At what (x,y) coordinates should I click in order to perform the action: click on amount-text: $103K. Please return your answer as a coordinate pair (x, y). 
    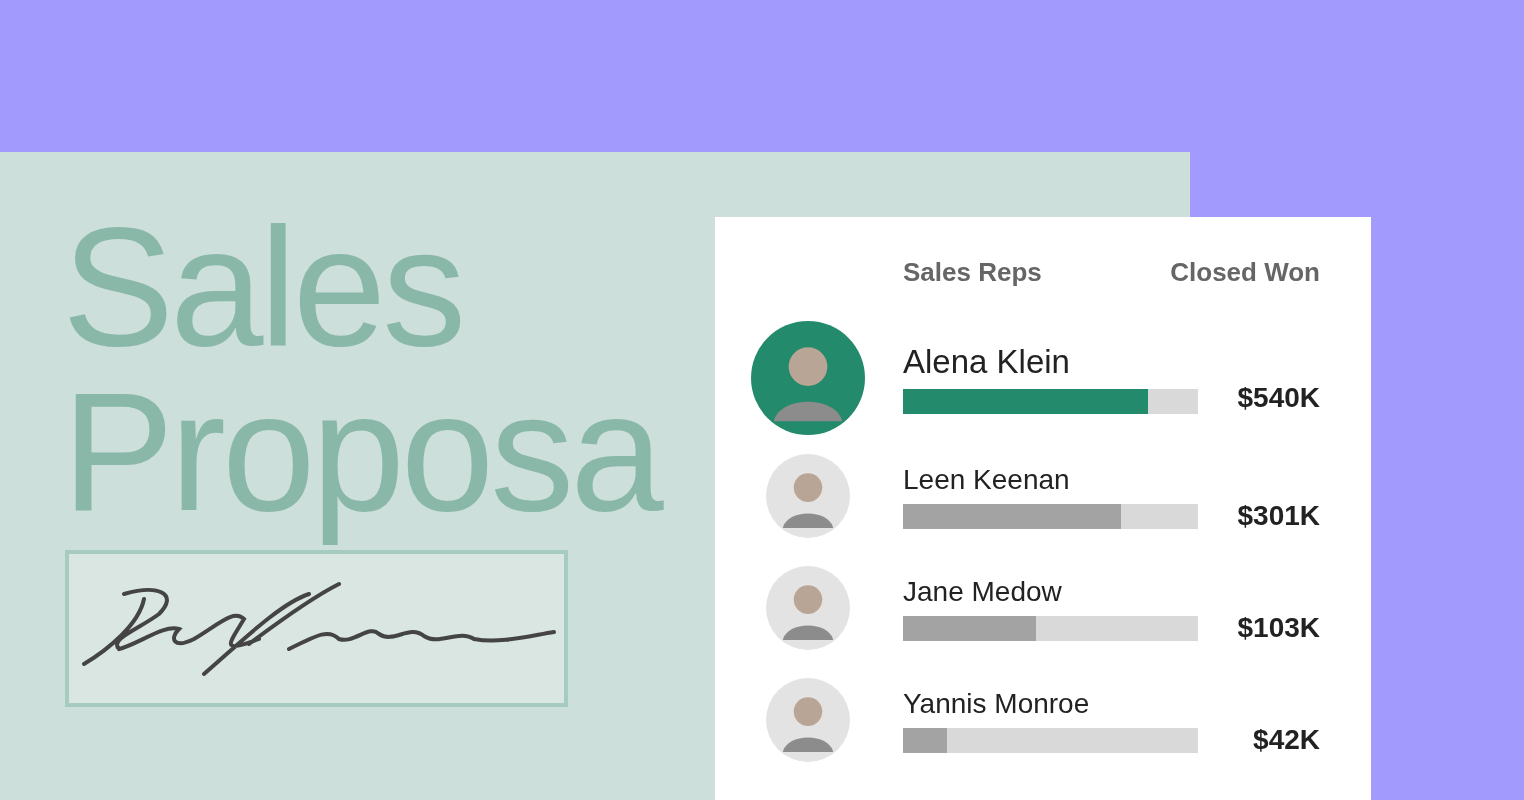
    Looking at the image, I should click on (1278, 627).